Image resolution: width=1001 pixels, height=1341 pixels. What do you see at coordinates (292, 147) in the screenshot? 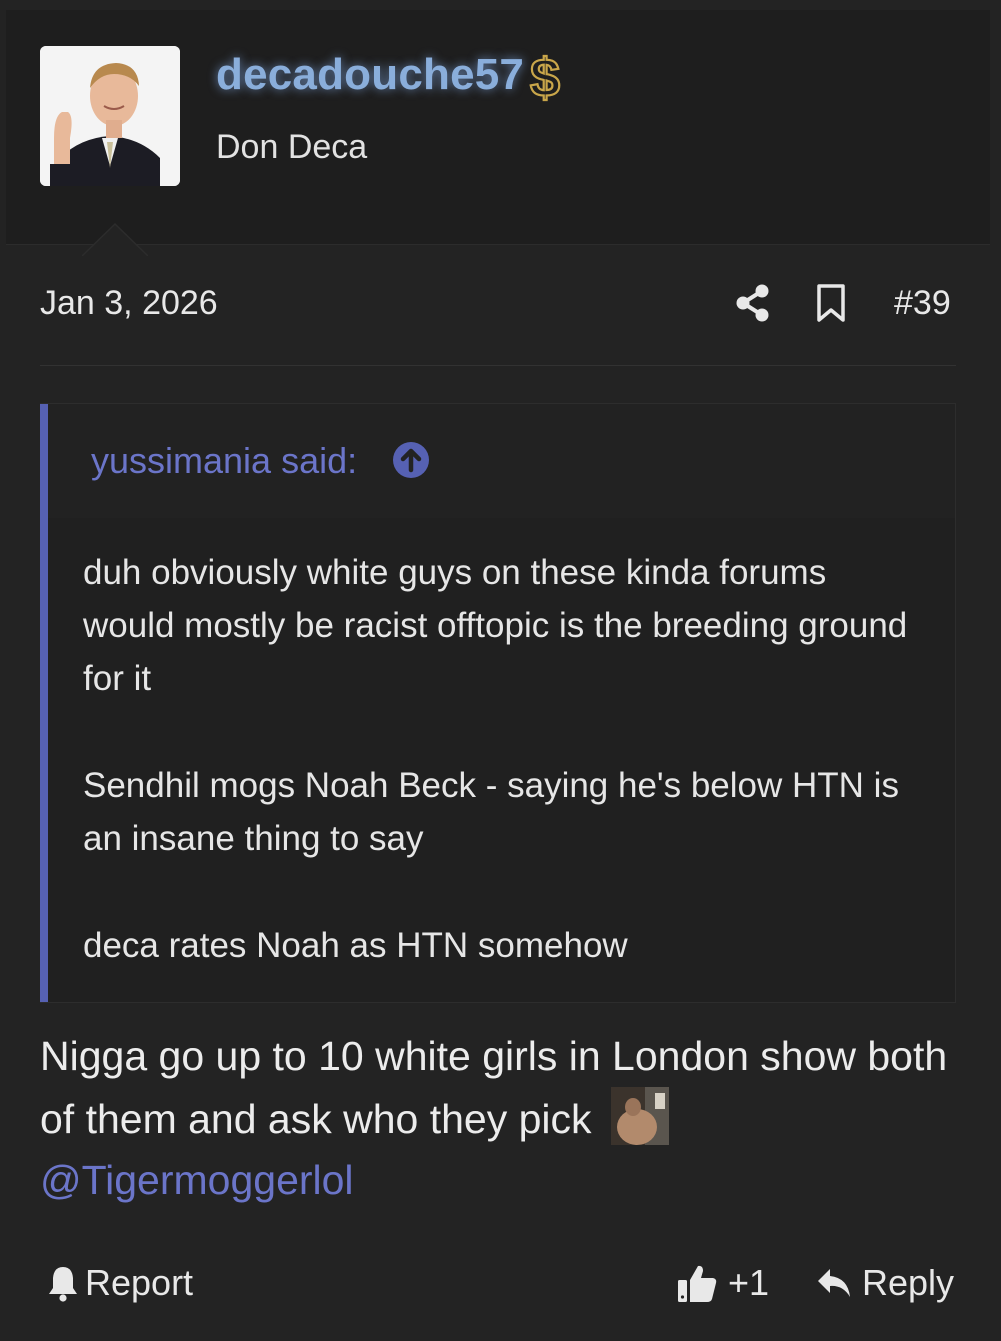
I see `user-title: Don Deca` at bounding box center [292, 147].